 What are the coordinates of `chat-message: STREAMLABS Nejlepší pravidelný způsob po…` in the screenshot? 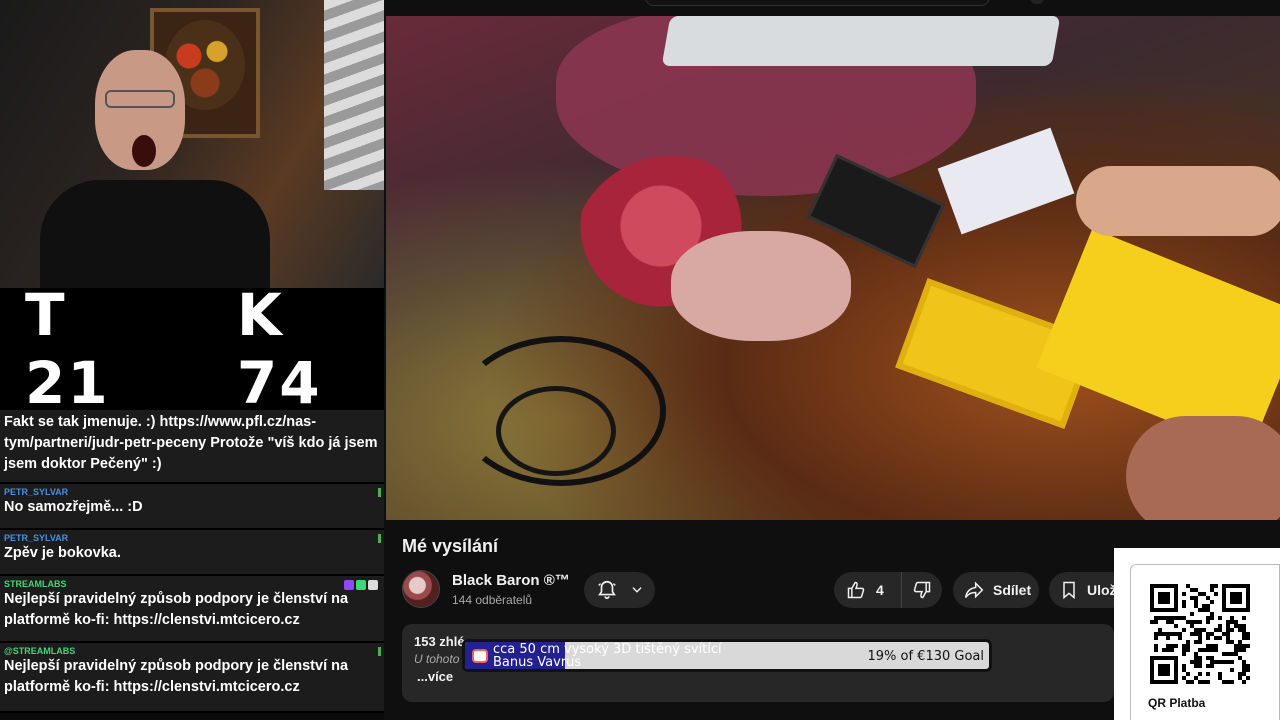 It's located at (192, 609).